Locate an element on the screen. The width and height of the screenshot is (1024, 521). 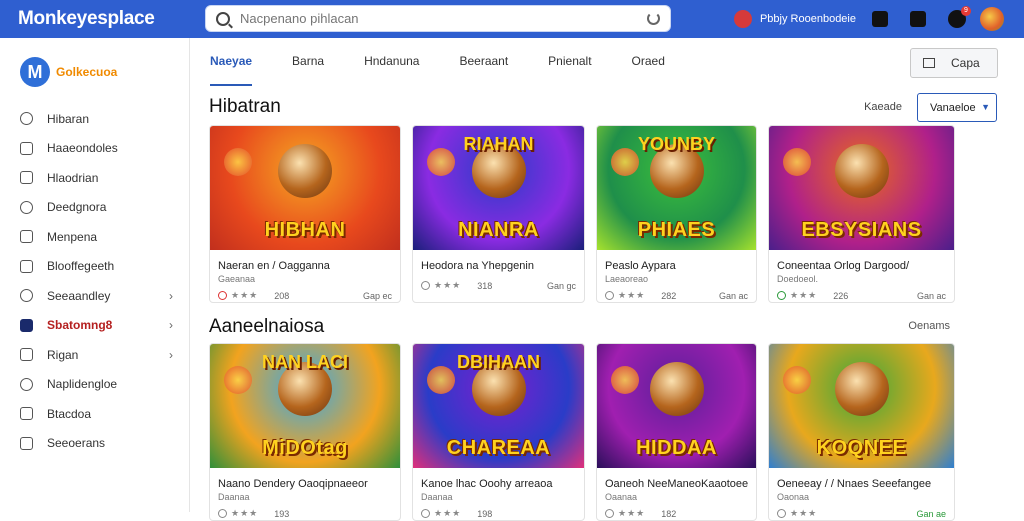
game-thumbnail: RIAHAN NIANRA is located at coordinates (498, 188).